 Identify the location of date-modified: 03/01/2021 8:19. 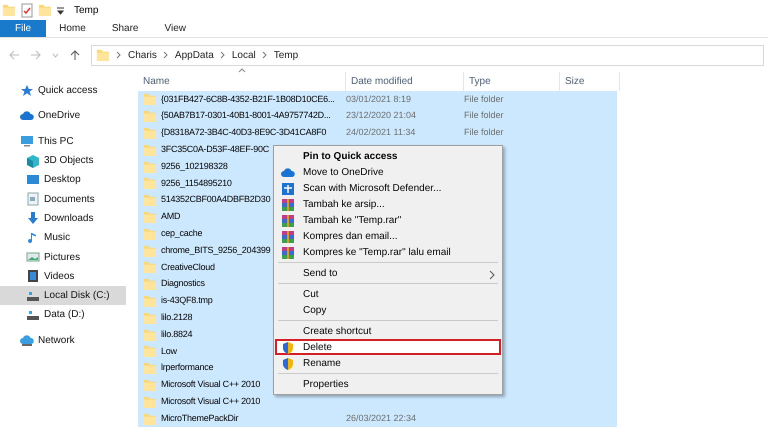
(379, 99).